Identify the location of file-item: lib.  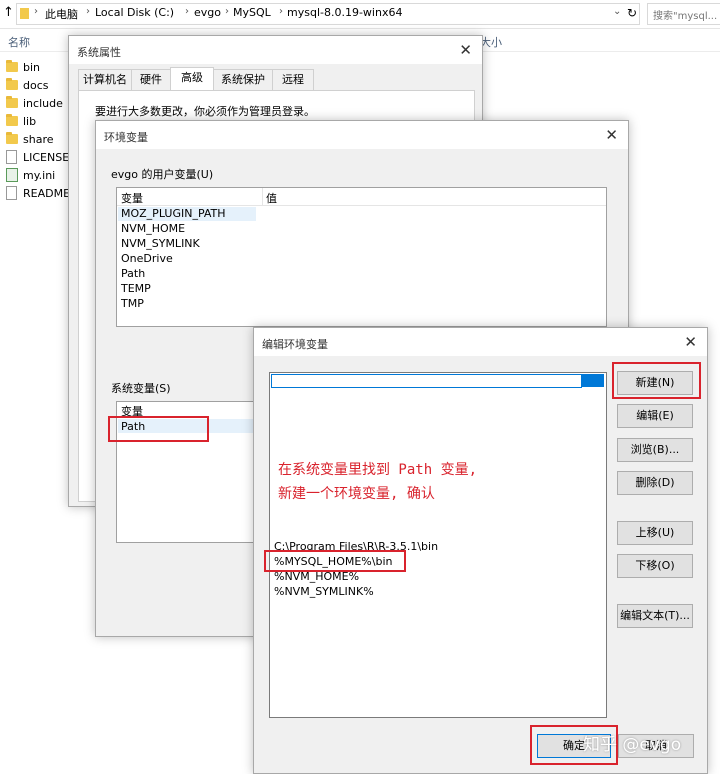
(21, 121).